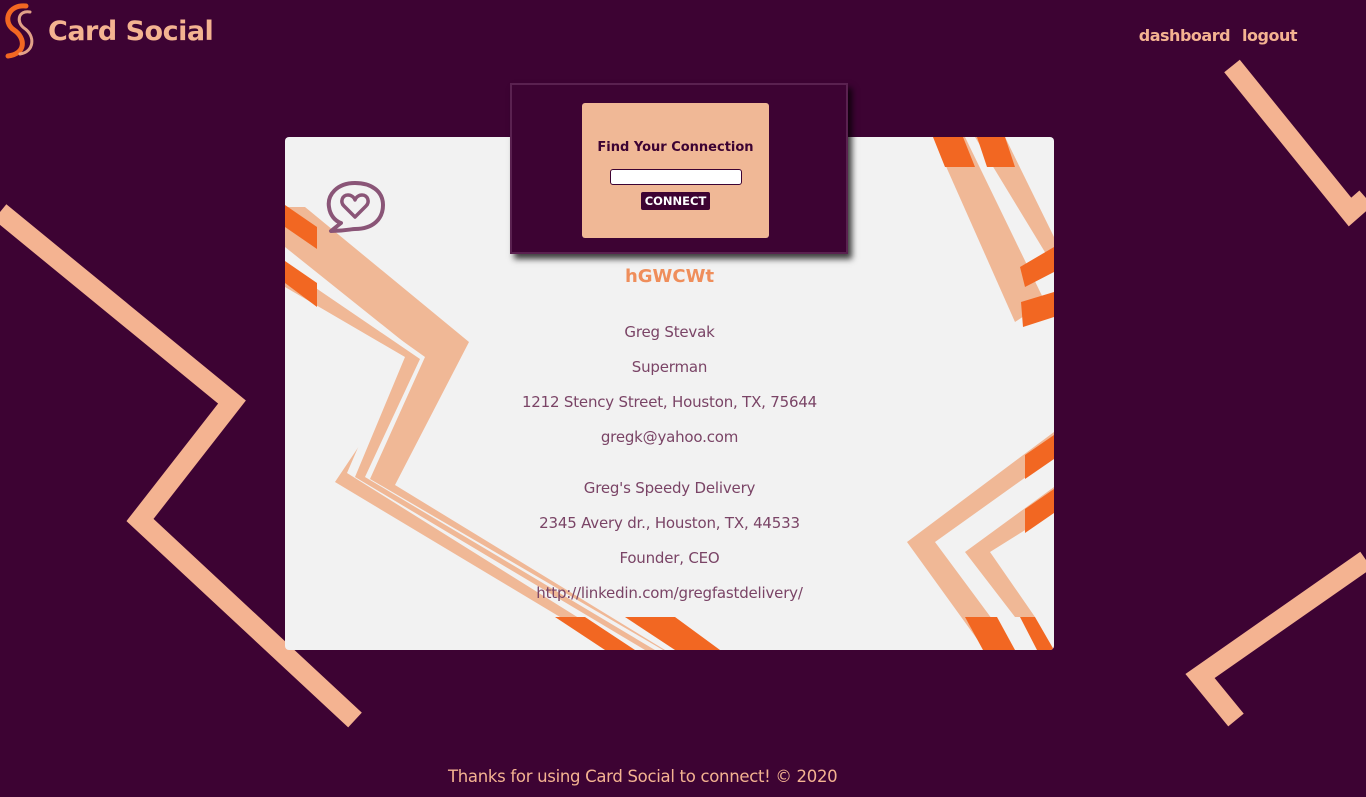  I want to click on connection-code-input, so click(675, 177).